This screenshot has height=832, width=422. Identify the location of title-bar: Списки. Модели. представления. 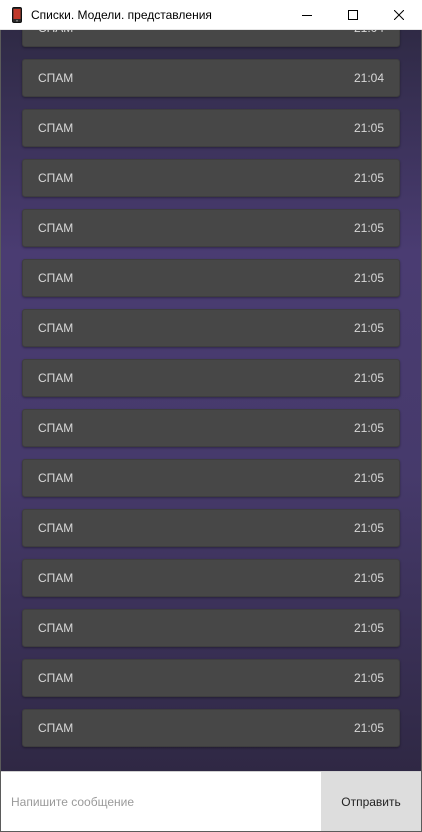
(211, 15).